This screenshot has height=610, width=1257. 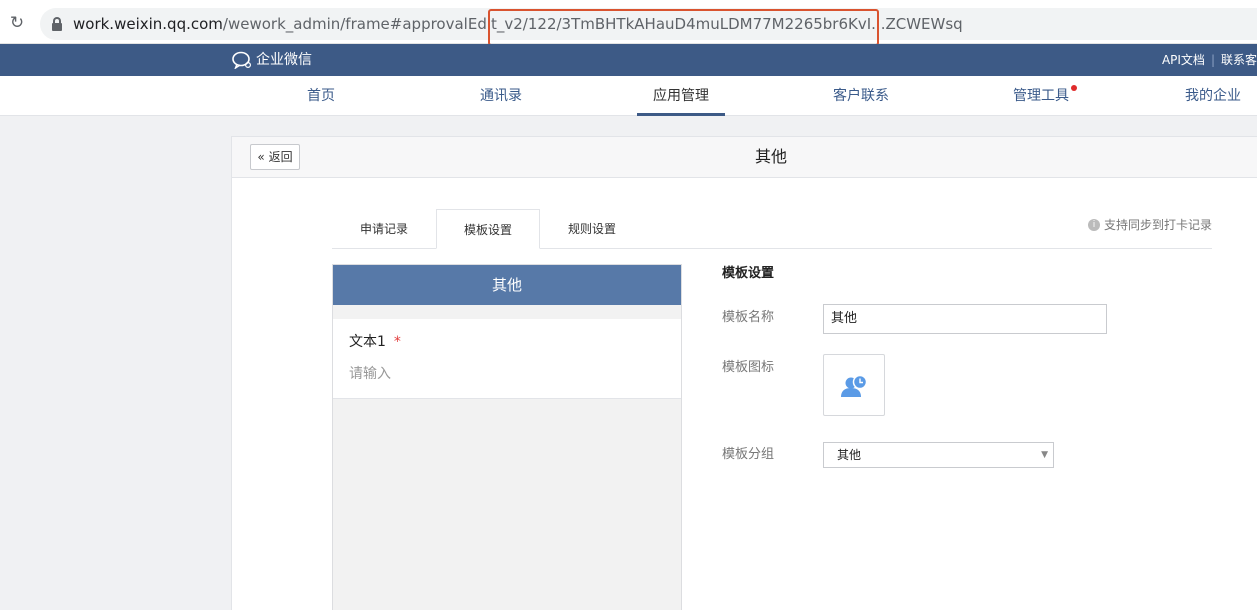 What do you see at coordinates (367, 342) in the screenshot?
I see `field-label-text: 文本1` at bounding box center [367, 342].